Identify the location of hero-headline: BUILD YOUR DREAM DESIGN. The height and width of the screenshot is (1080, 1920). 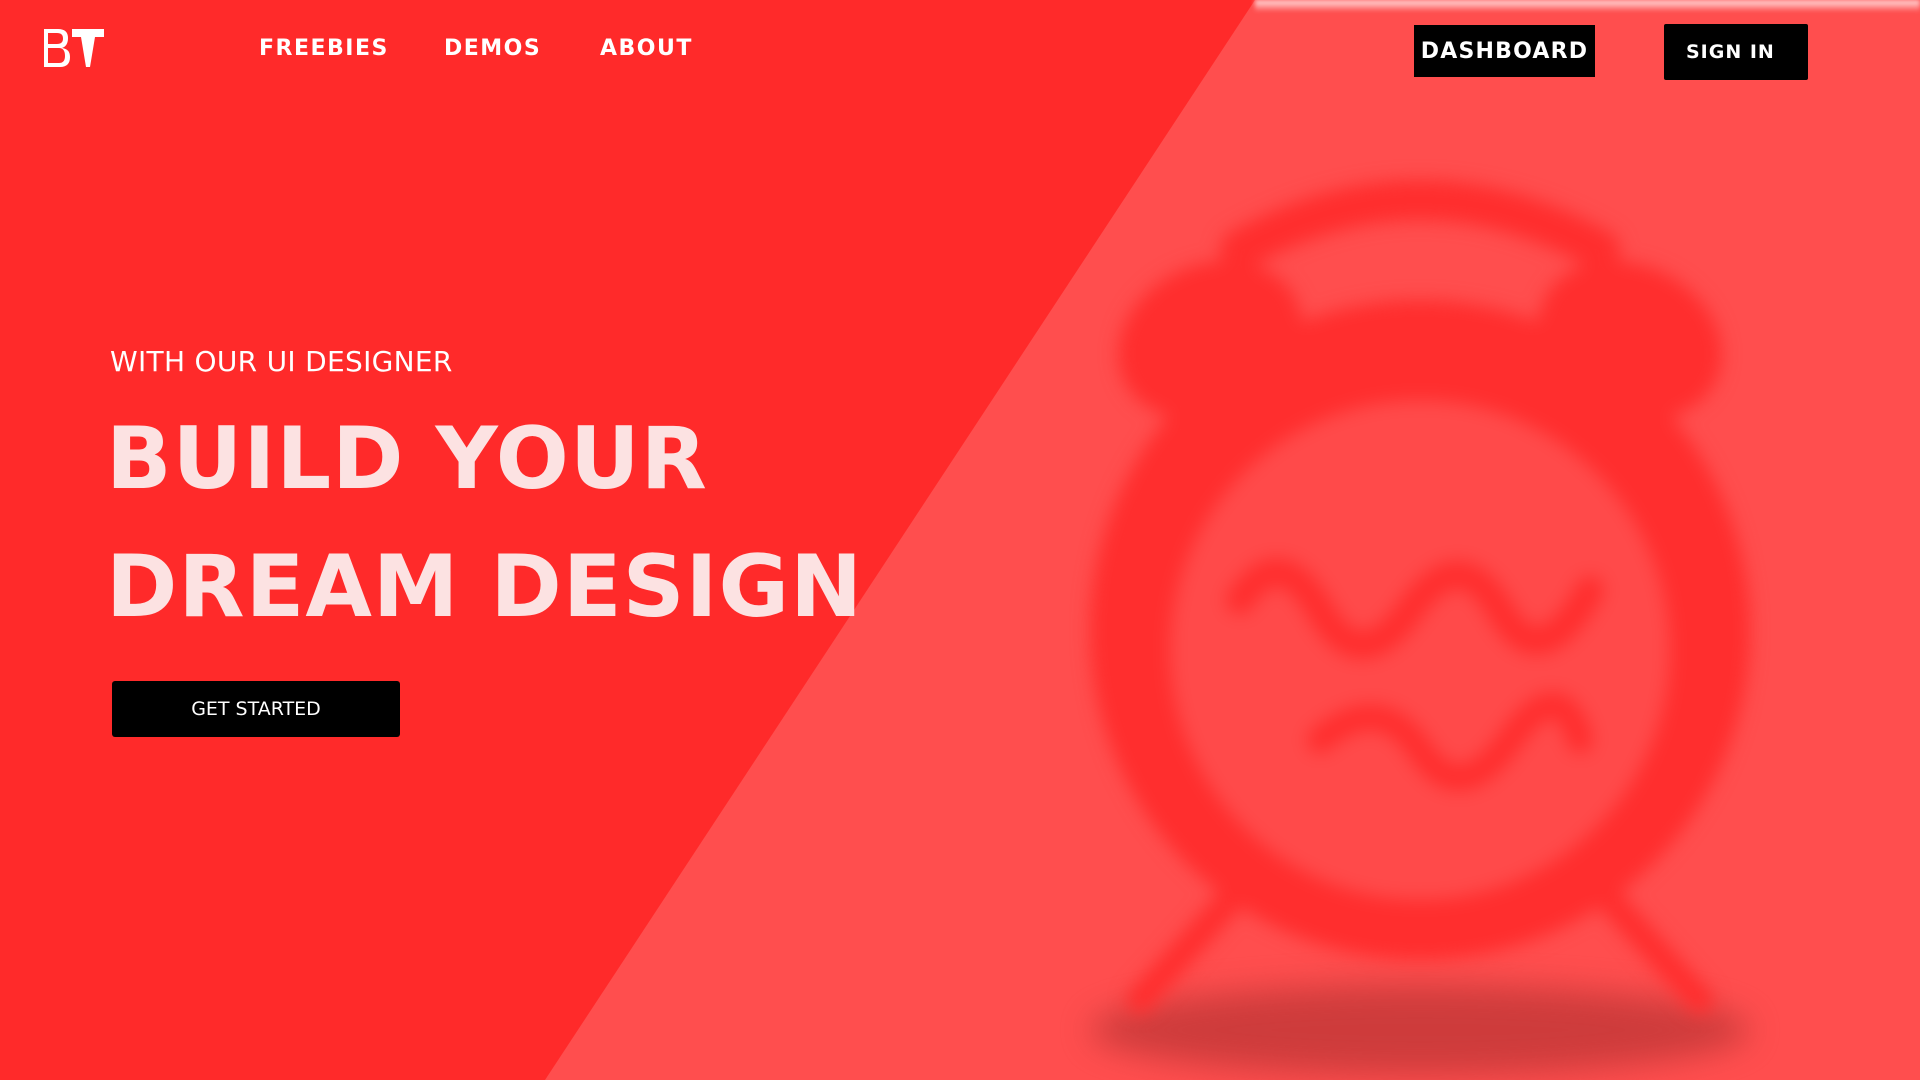
(484, 523).